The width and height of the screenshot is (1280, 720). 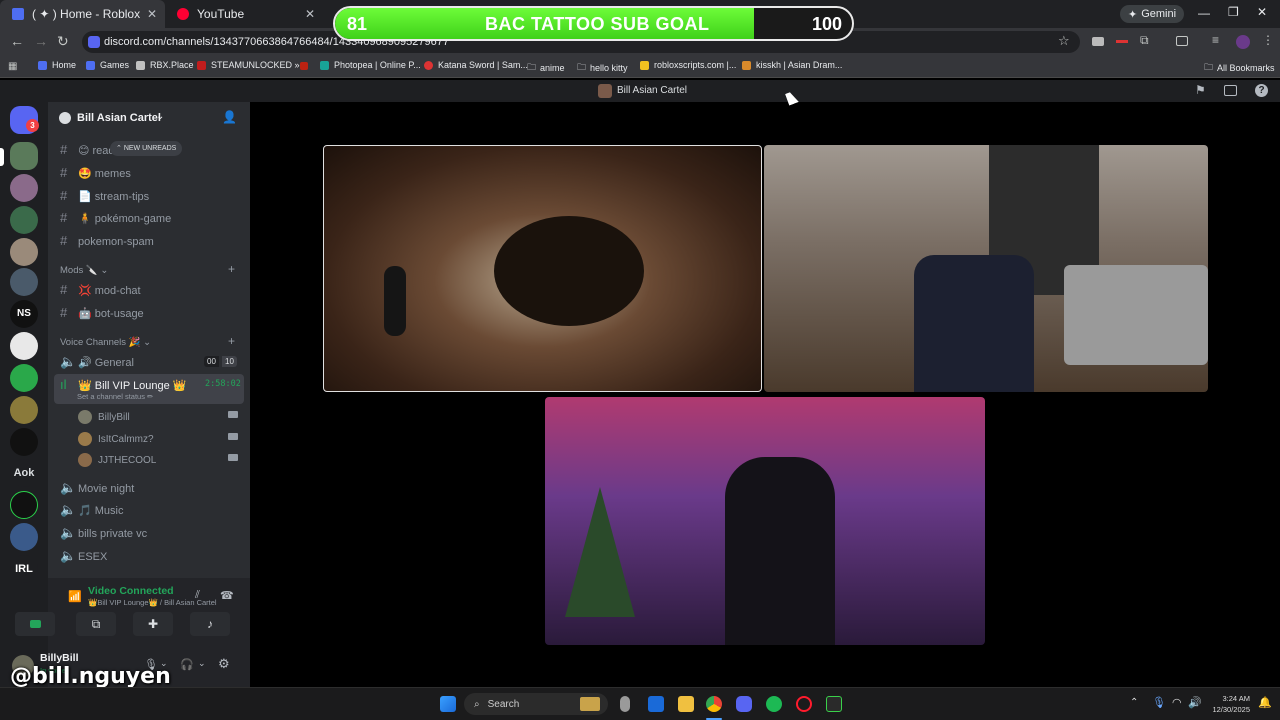 What do you see at coordinates (625, 704) in the screenshot?
I see `mouse-app-icon` at bounding box center [625, 704].